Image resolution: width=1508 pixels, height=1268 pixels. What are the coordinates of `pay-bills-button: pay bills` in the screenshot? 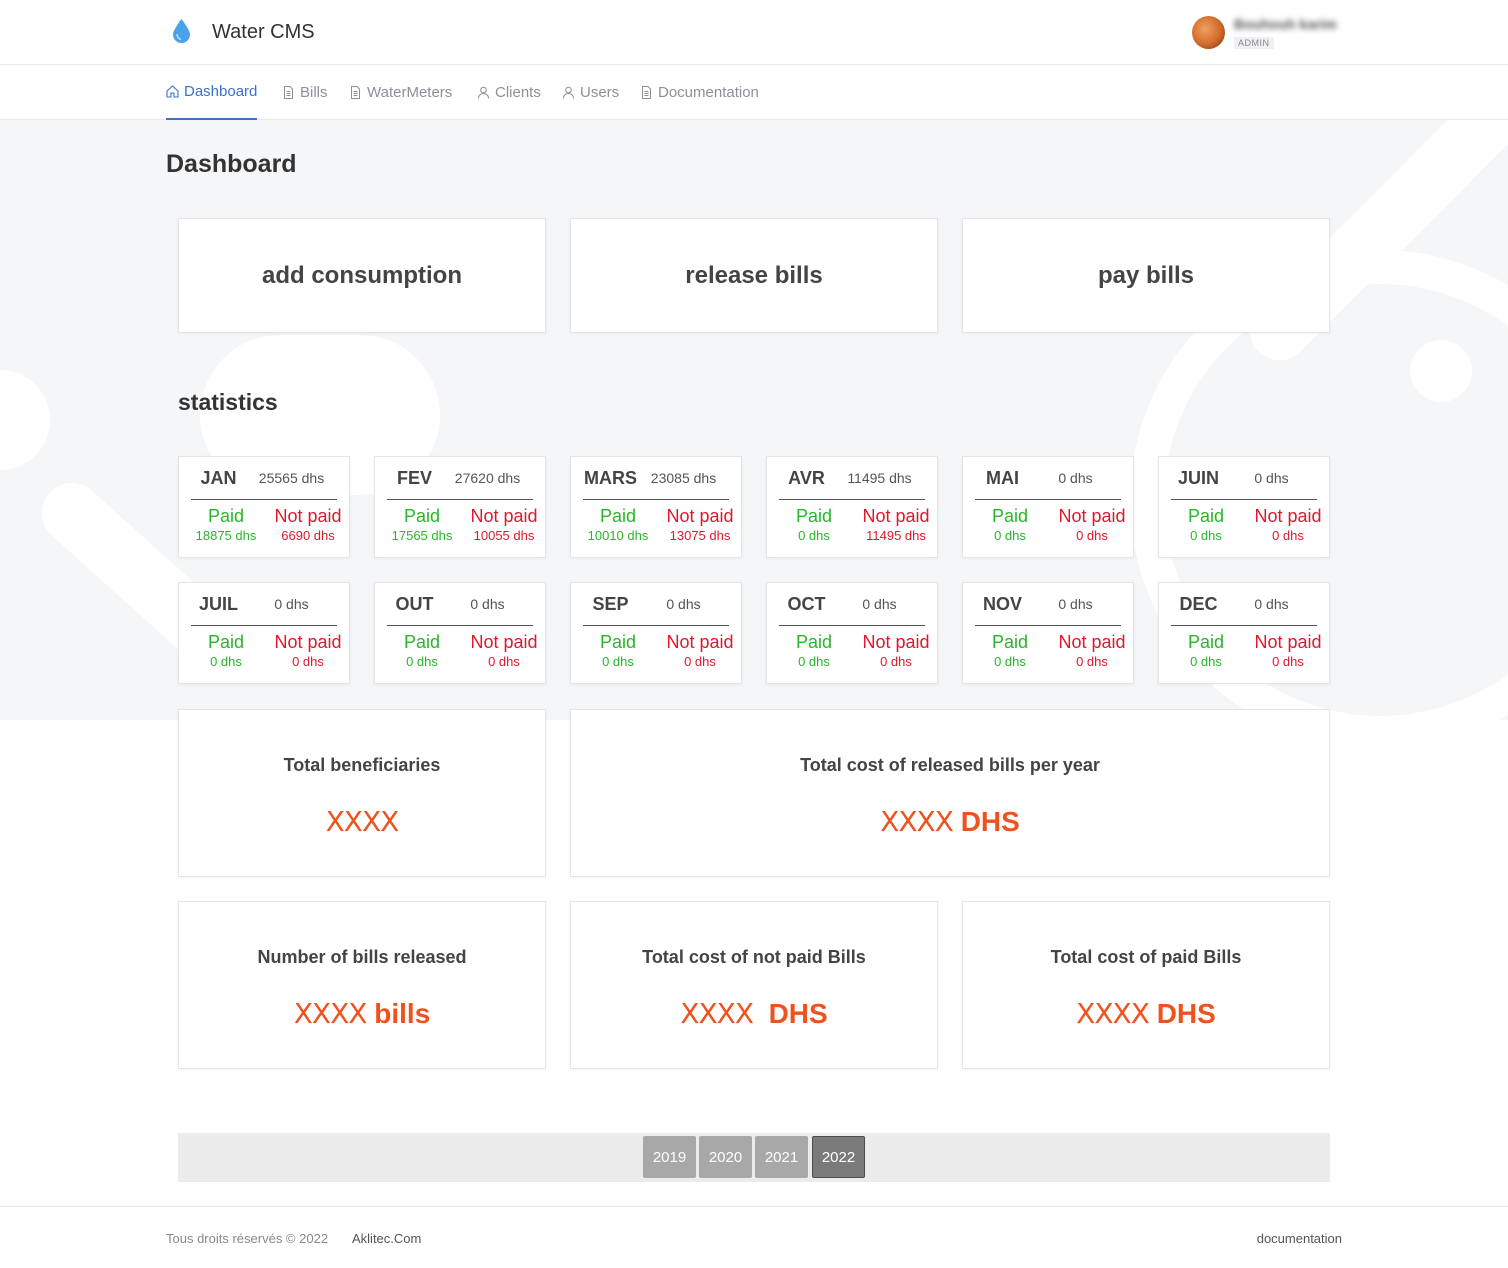 It's located at (1146, 275).